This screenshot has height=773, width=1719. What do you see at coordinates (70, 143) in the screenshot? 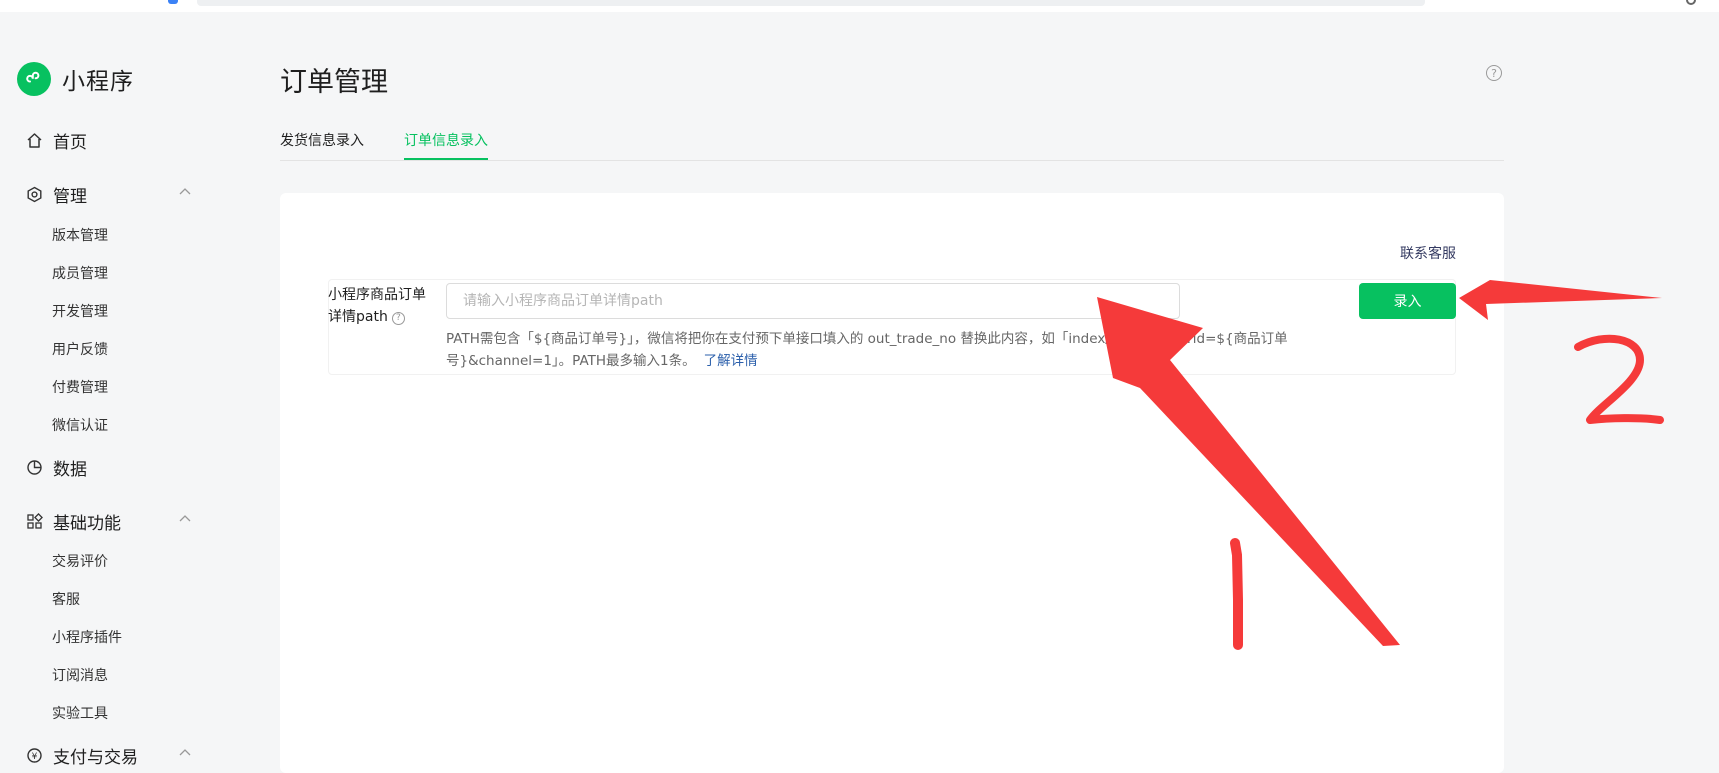
I see `sidebar-item-label: 首页` at bounding box center [70, 143].